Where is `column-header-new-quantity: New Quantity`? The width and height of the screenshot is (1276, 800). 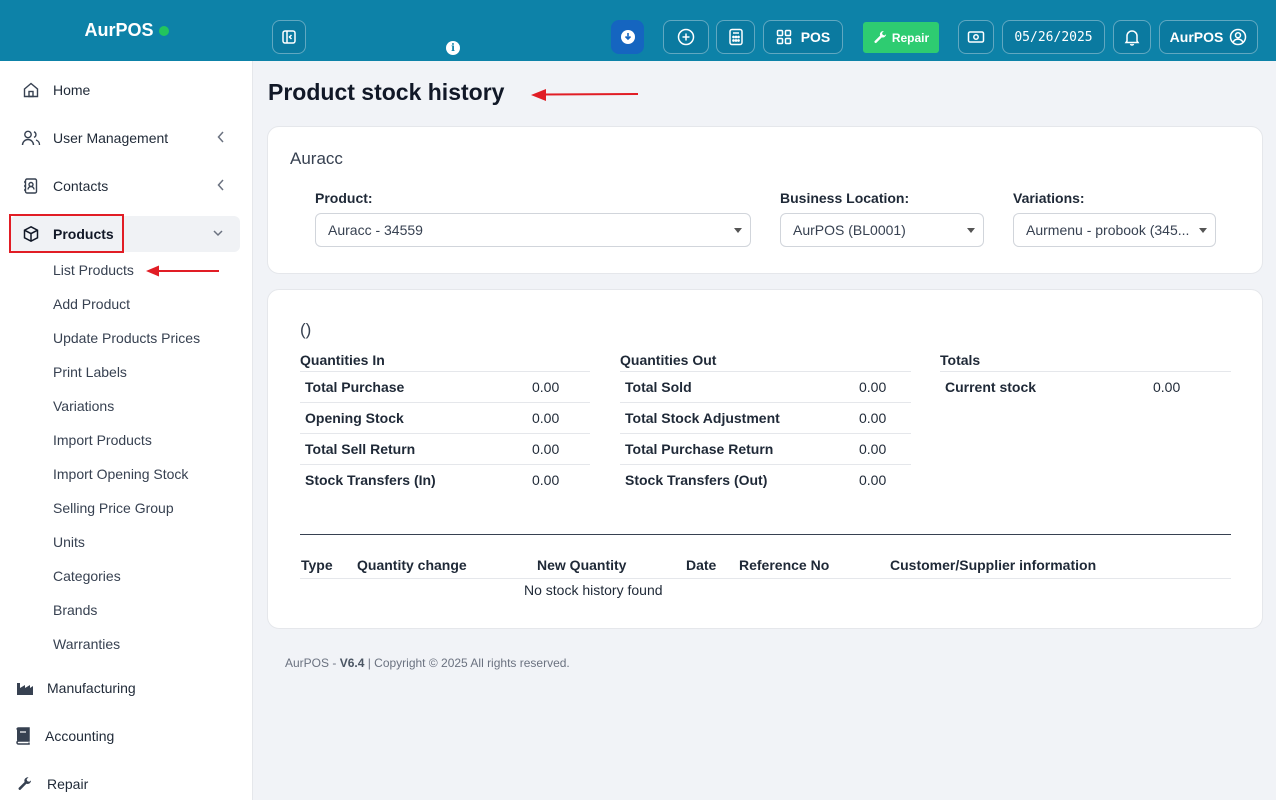
column-header-new-quantity: New Quantity is located at coordinates (581, 565).